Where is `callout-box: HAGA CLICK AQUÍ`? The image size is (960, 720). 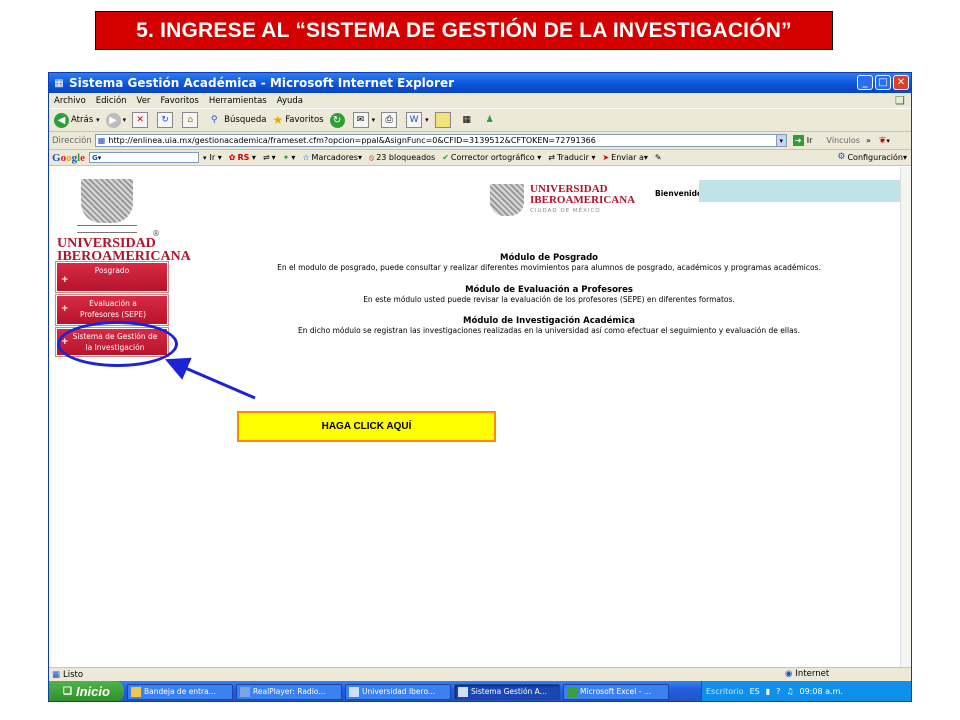
callout-box: HAGA CLICK AQUÍ is located at coordinates (366, 426).